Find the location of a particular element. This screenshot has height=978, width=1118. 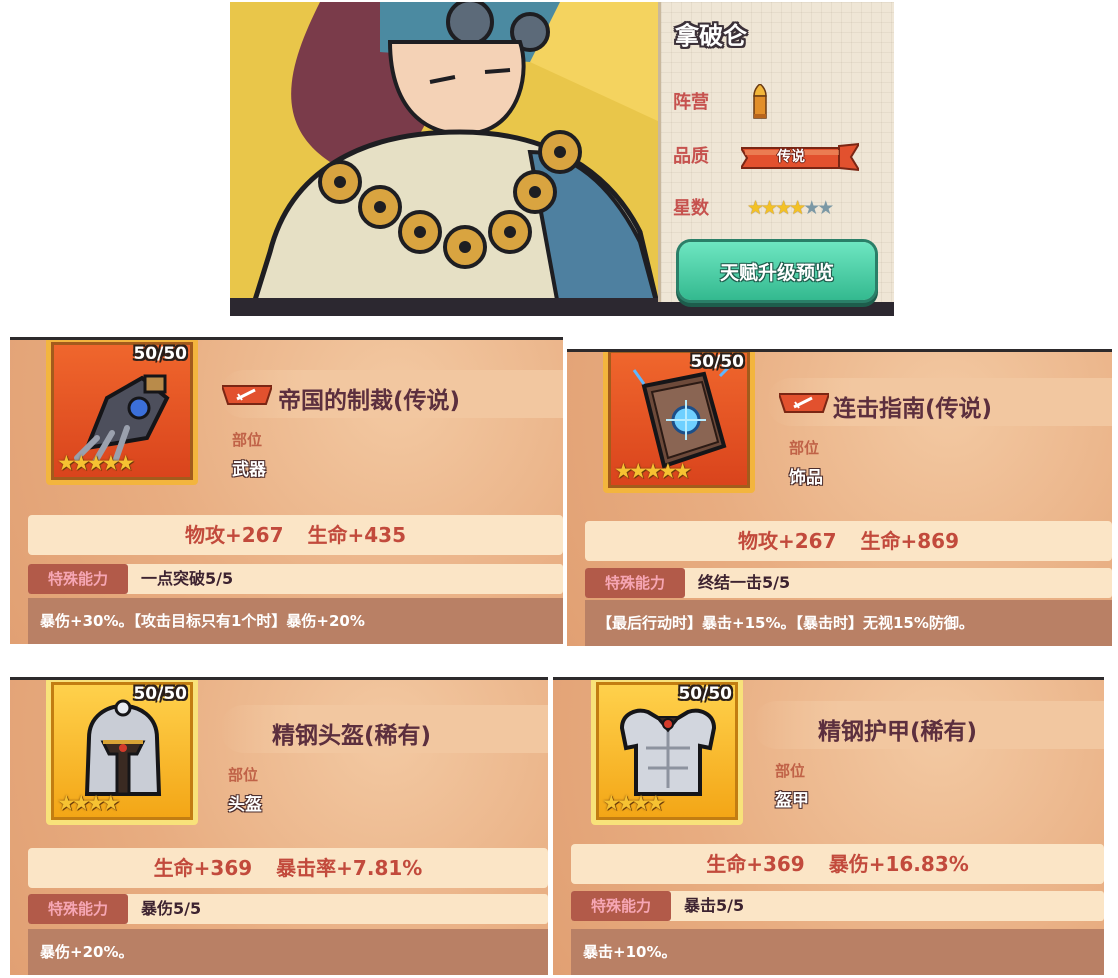

special-ability-name: 终结一击5/5 is located at coordinates (744, 582).